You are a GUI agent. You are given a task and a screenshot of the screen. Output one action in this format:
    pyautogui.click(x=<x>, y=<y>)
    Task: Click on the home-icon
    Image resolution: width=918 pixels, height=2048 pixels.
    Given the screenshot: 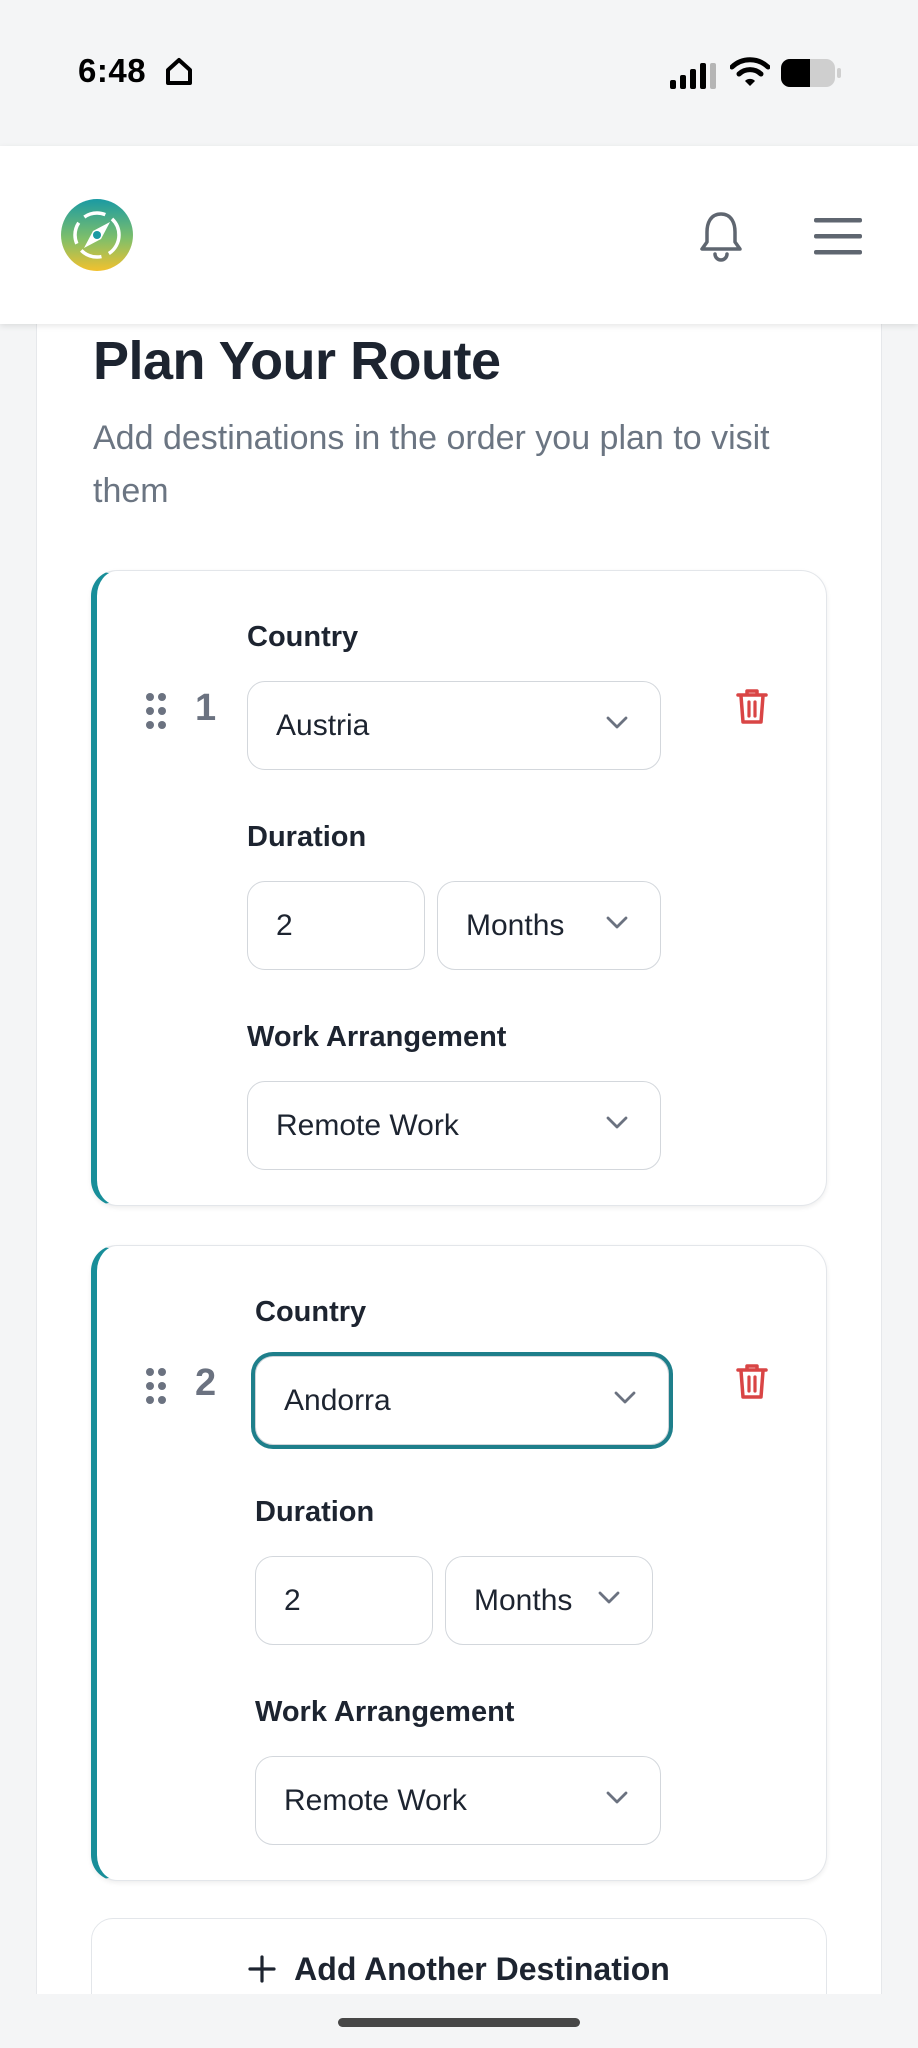 What is the action you would take?
    pyautogui.click(x=179, y=71)
    